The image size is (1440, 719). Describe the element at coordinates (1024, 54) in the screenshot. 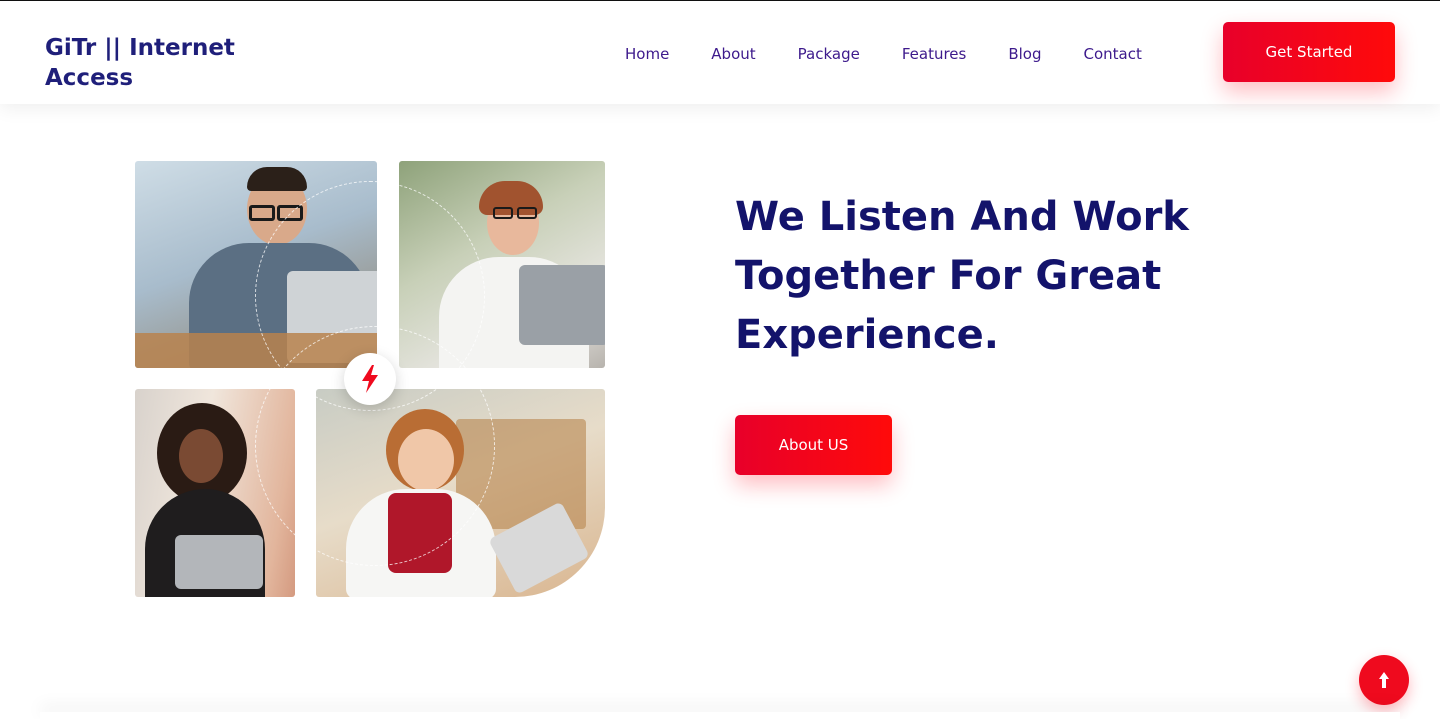

I see `nav-blog: Blog` at that location.